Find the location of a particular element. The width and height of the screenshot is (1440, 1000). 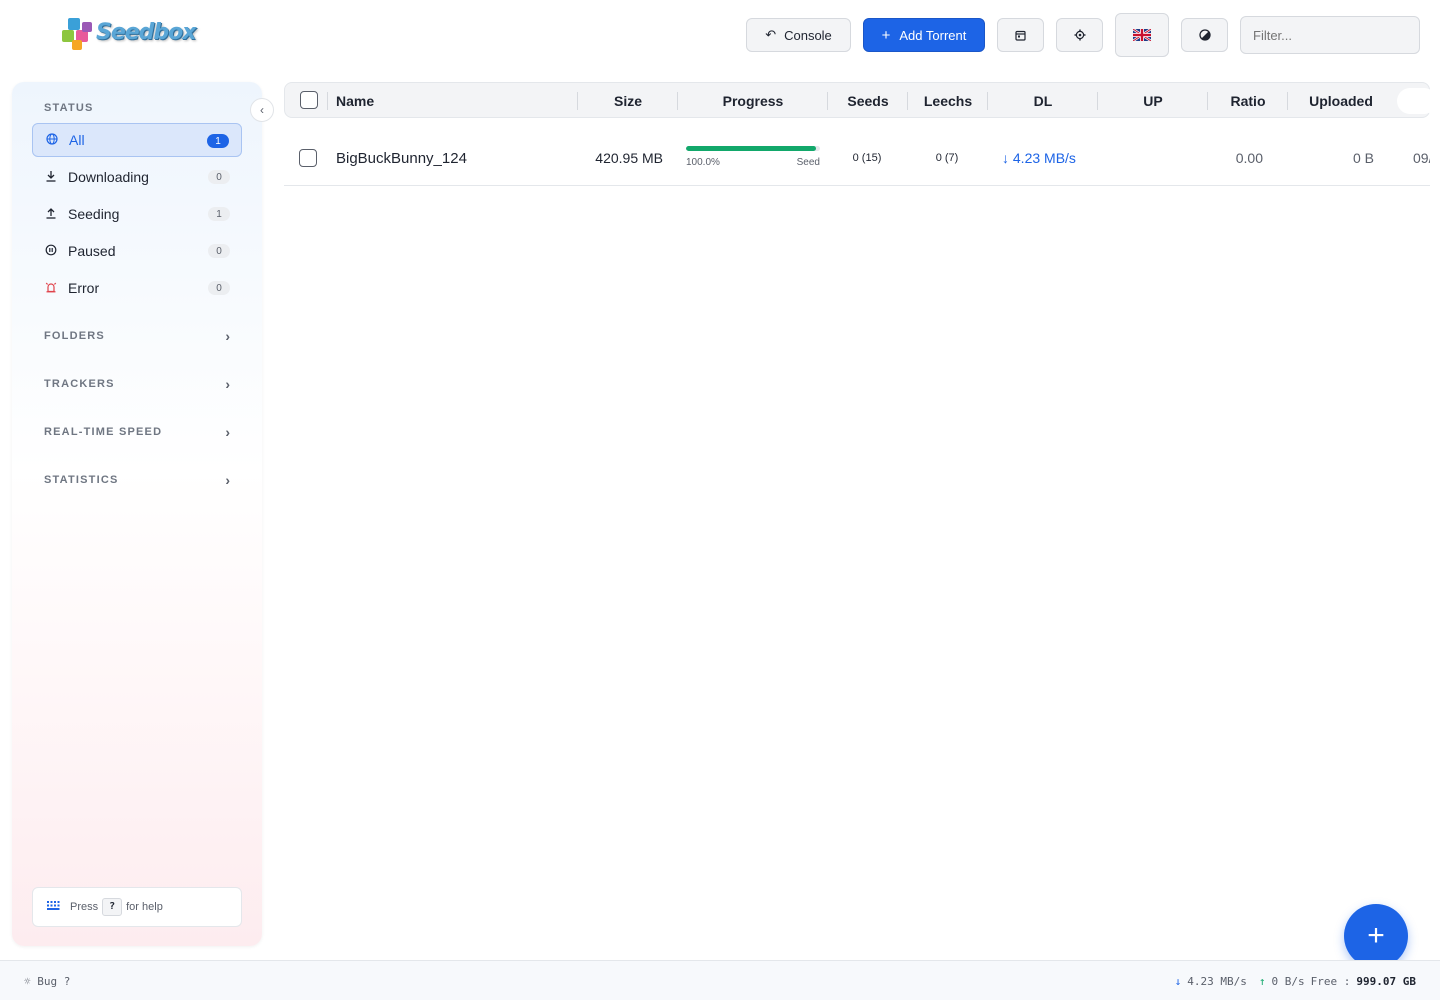

upload-icon is located at coordinates (51, 214).